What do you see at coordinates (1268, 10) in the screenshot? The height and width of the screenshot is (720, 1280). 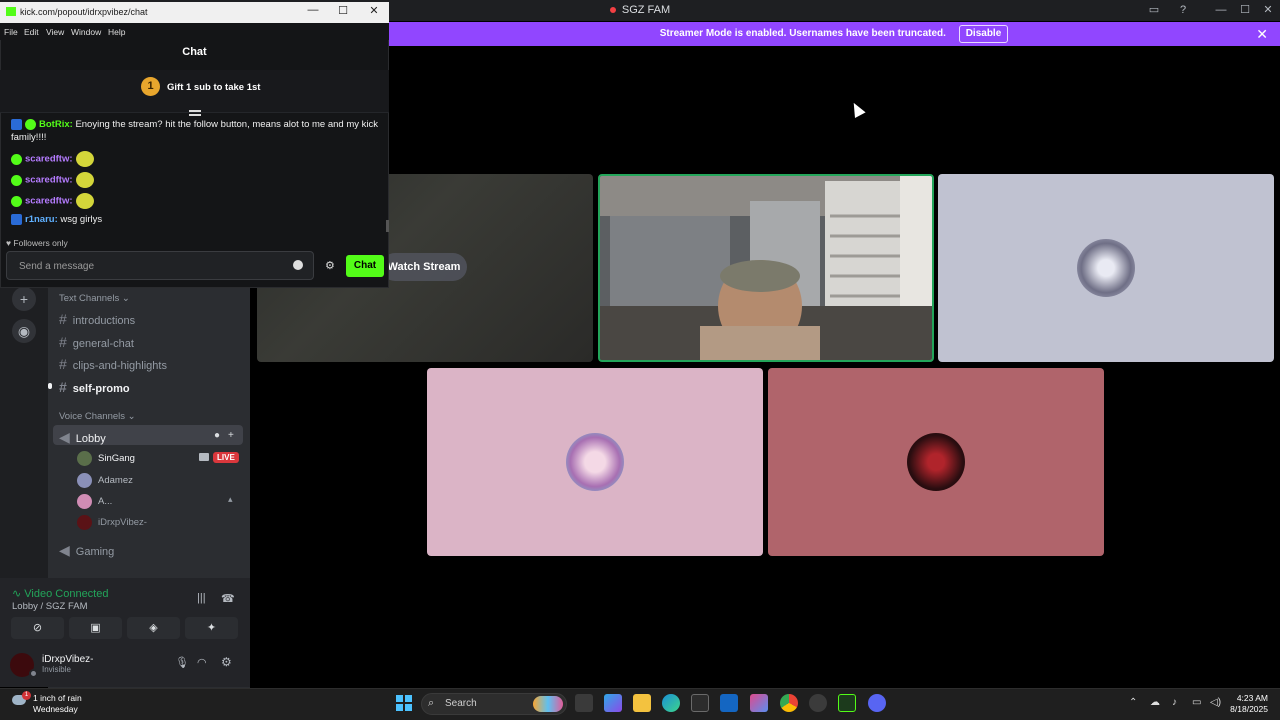 I see `close-button: ✕` at bounding box center [1268, 10].